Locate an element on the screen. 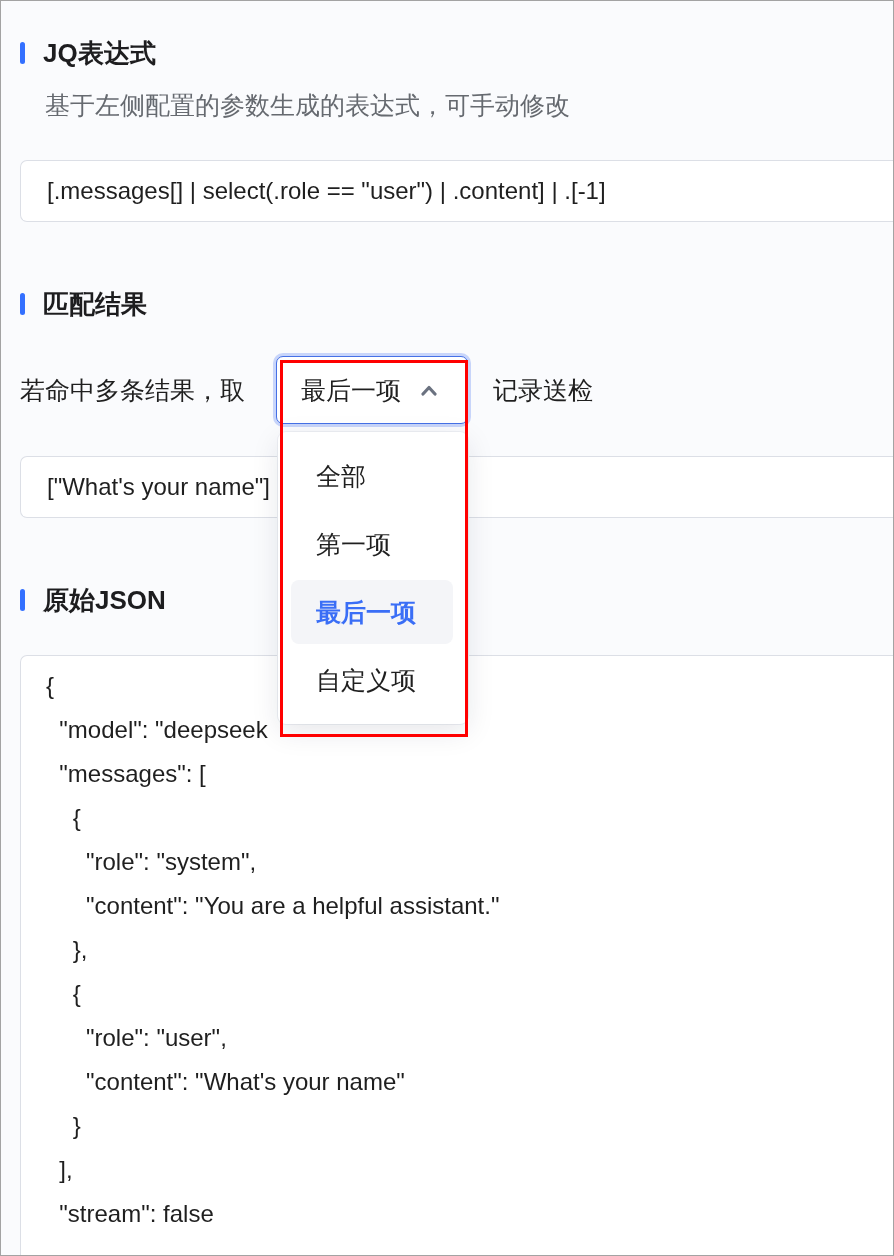  code-line: "content": "What's your name" is located at coordinates (245, 1082).